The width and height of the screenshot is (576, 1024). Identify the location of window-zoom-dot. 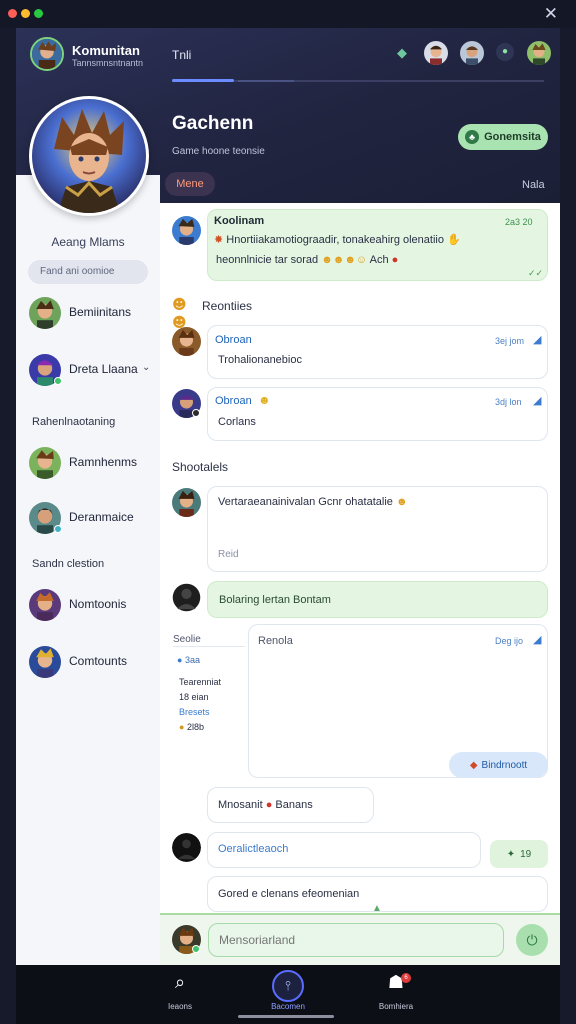
(38, 13).